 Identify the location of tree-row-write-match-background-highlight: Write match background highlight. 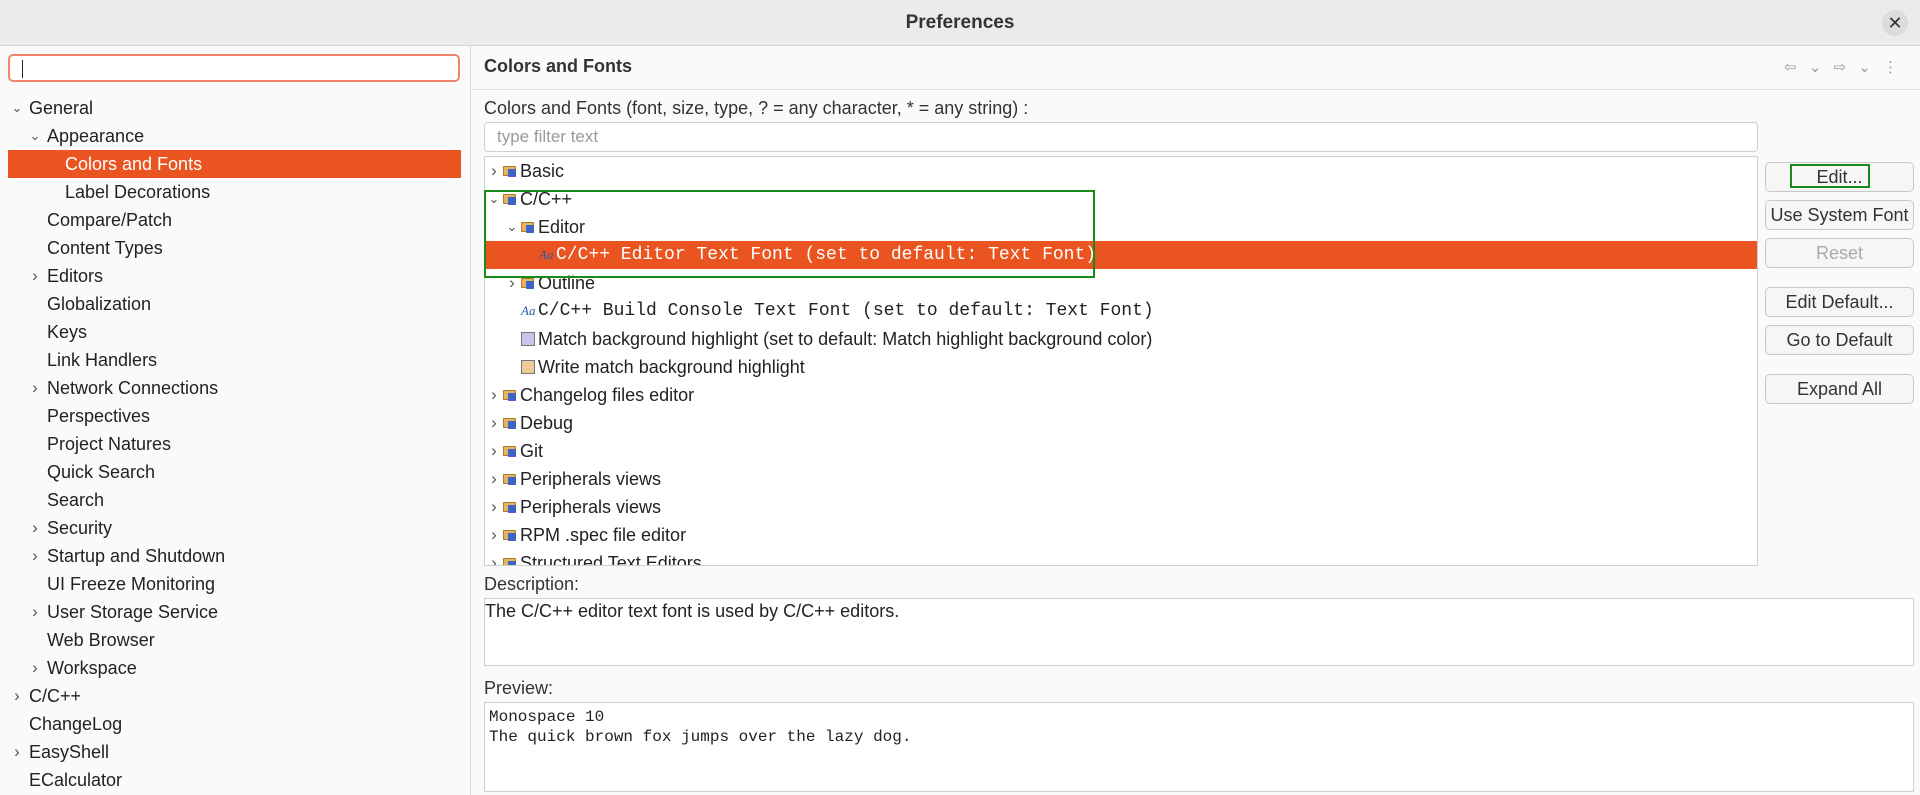
(1121, 367).